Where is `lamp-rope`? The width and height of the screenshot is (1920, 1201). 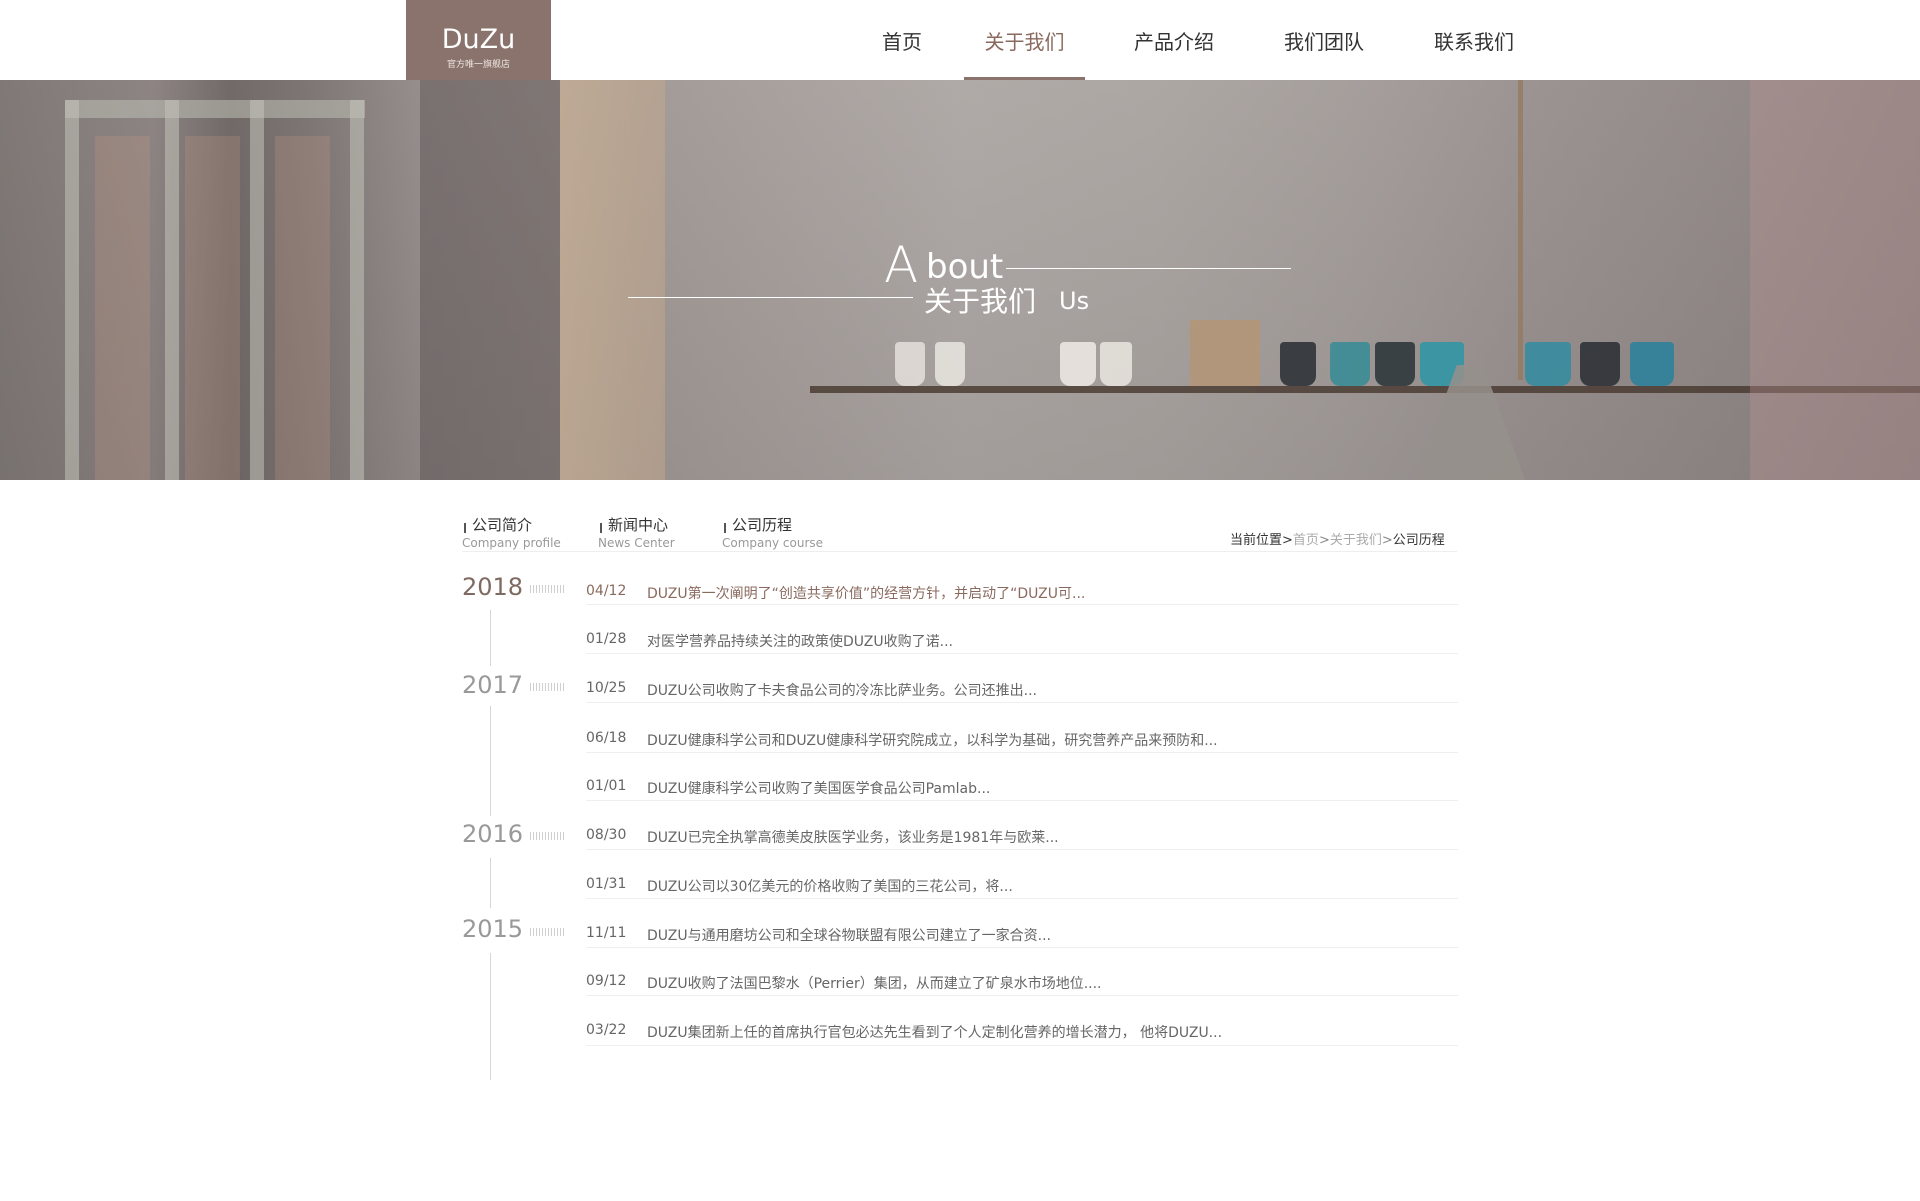
lamp-rope is located at coordinates (1520, 230).